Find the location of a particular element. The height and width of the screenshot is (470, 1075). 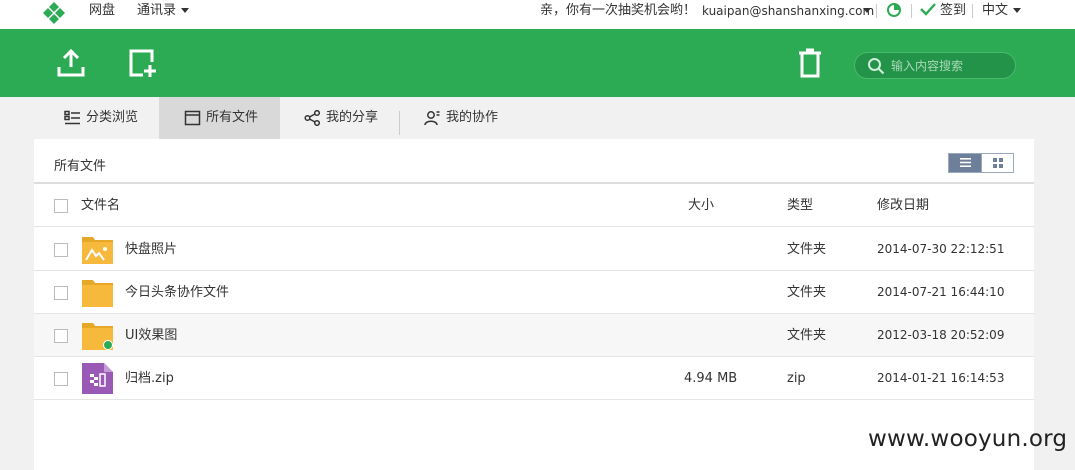

toolbar is located at coordinates (537, 63).